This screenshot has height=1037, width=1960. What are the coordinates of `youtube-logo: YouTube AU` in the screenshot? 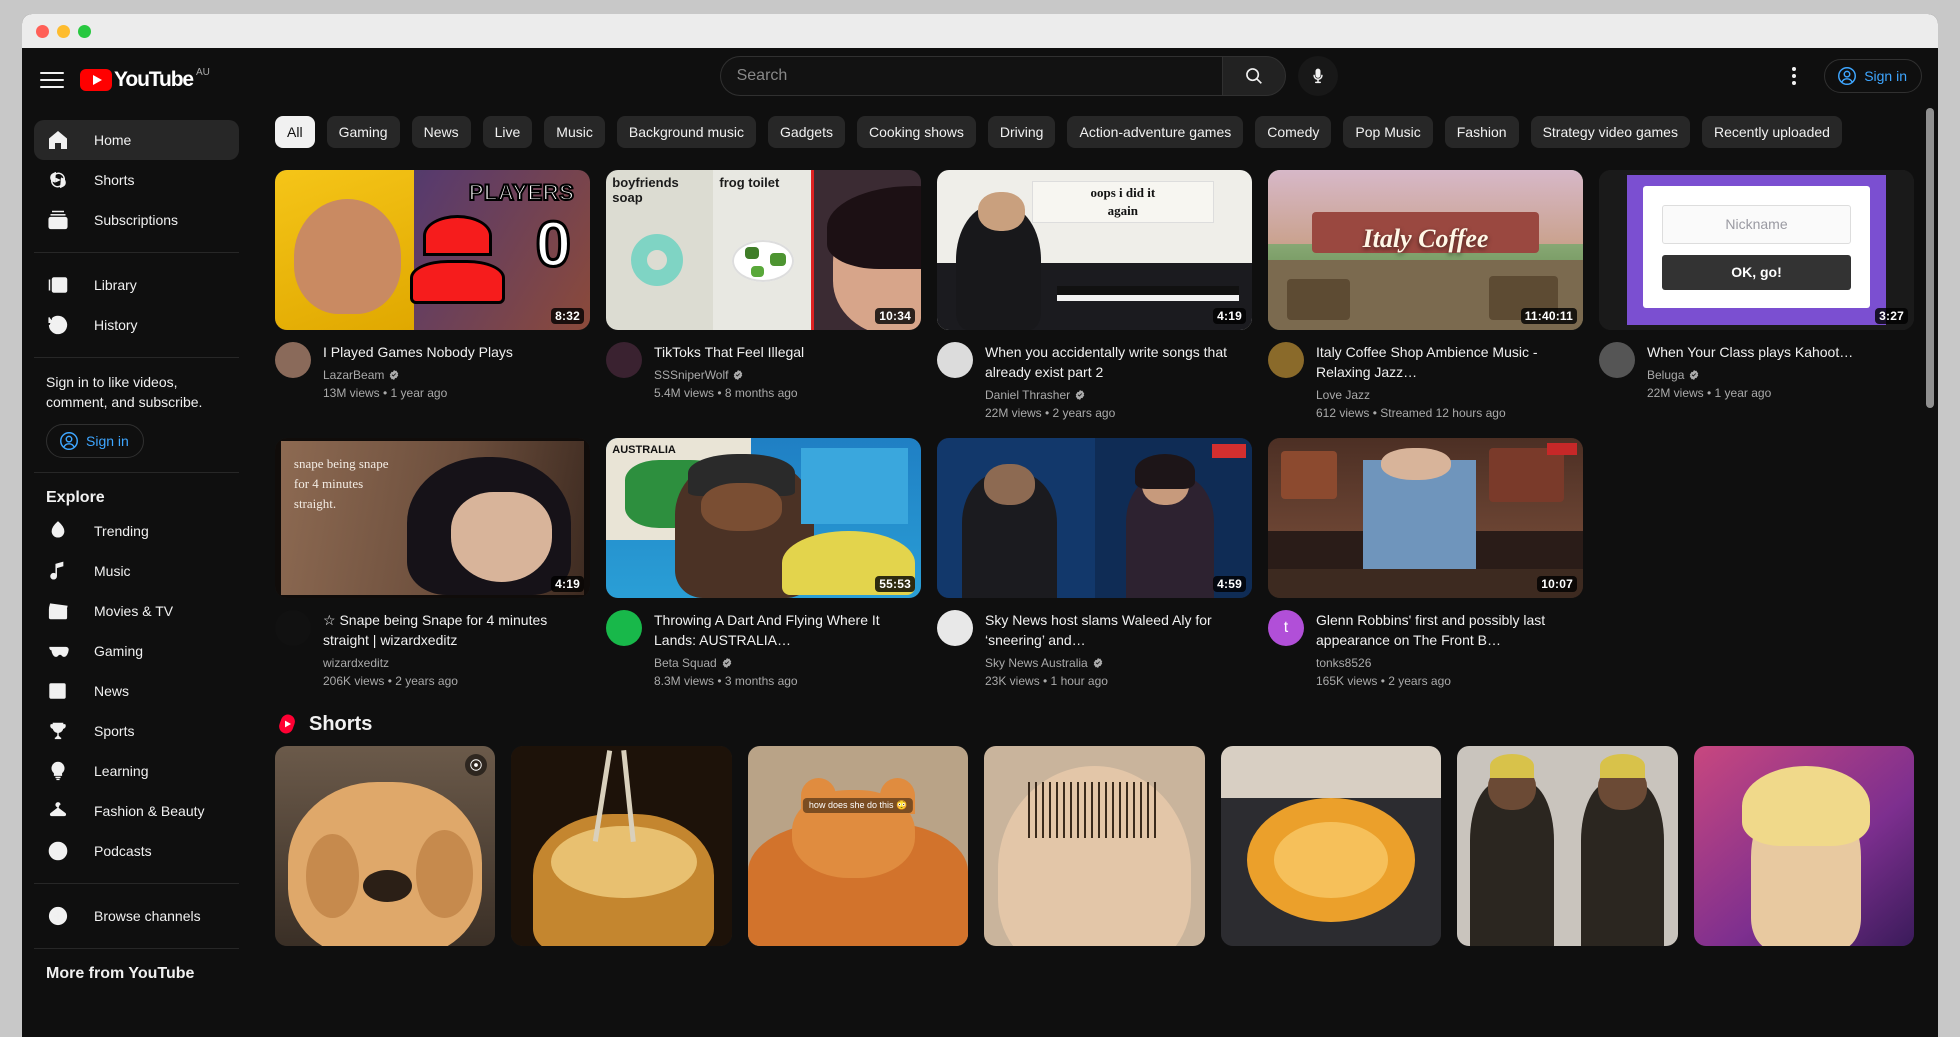 It's located at (145, 79).